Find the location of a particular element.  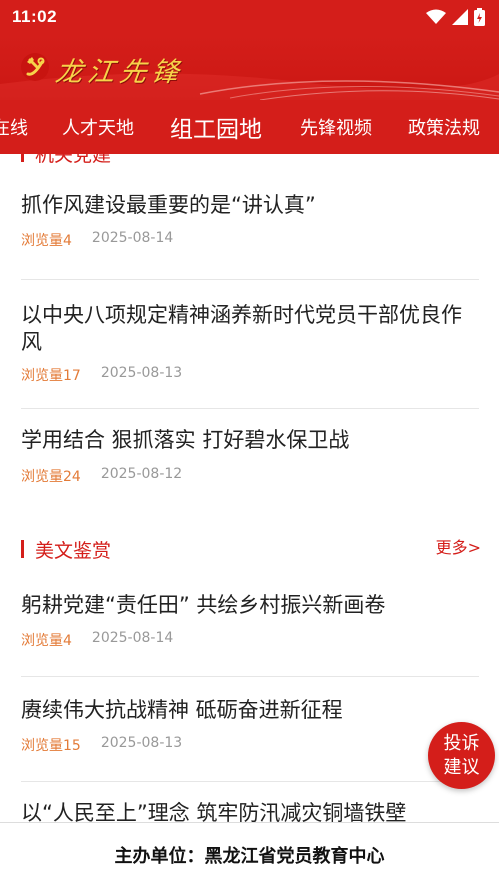

article-title: 以中央八项规定精神涵养新时代党员干部优良作风 is located at coordinates (241, 328).